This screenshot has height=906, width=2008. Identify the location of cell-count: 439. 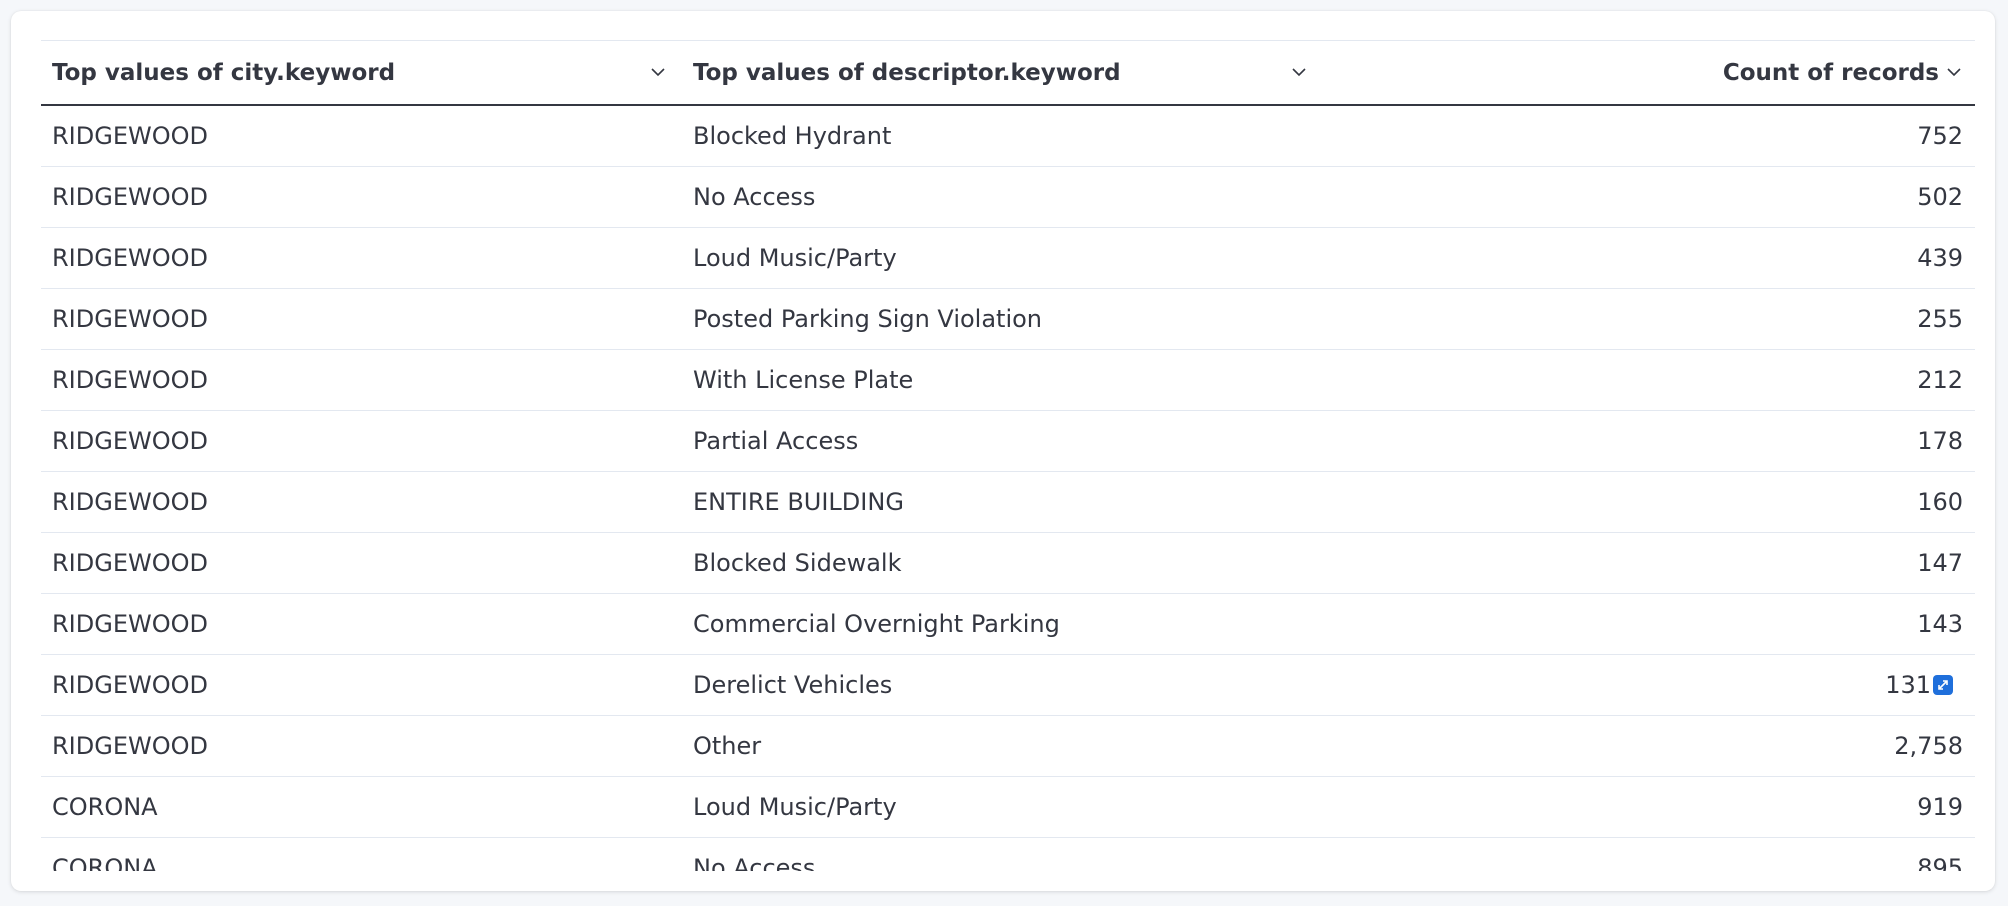
(1940, 258).